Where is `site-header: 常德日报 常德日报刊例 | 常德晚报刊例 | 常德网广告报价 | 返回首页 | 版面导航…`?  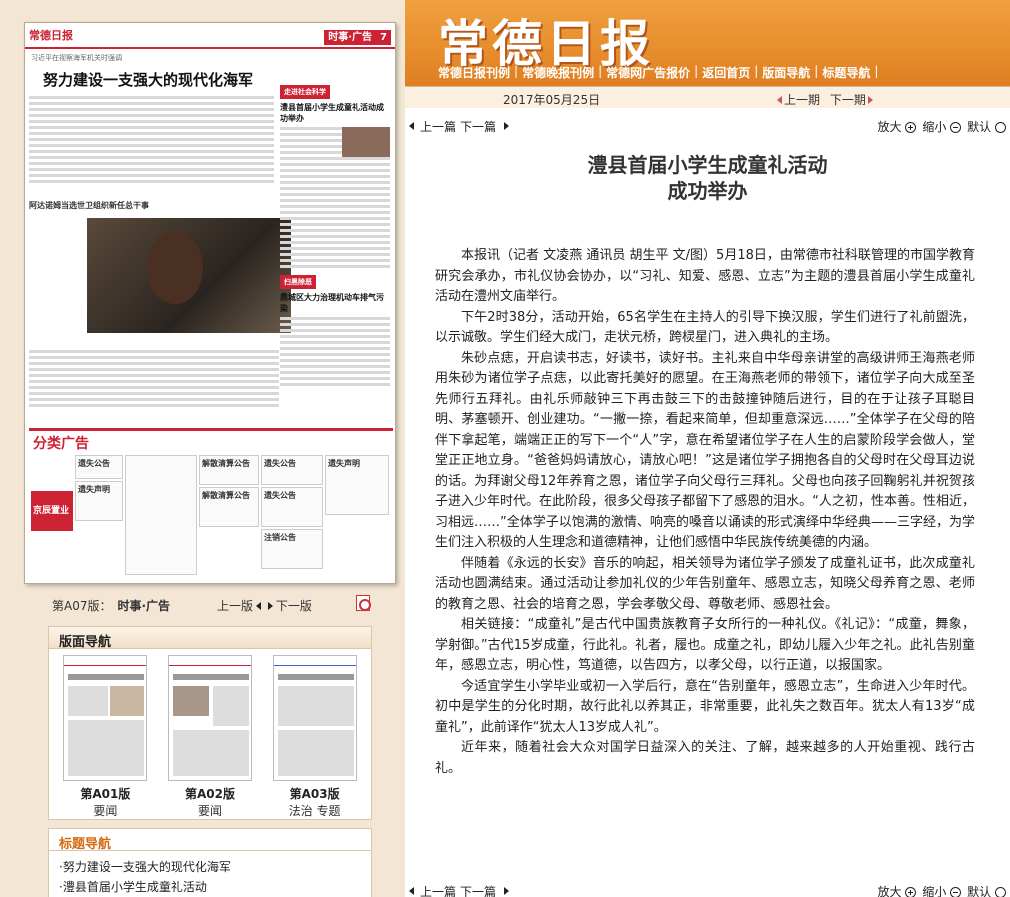 site-header: 常德日报 常德日报刊例 | 常德晚报刊例 | 常德网广告报价 | 返回首页 | 版面导航… is located at coordinates (707, 54).